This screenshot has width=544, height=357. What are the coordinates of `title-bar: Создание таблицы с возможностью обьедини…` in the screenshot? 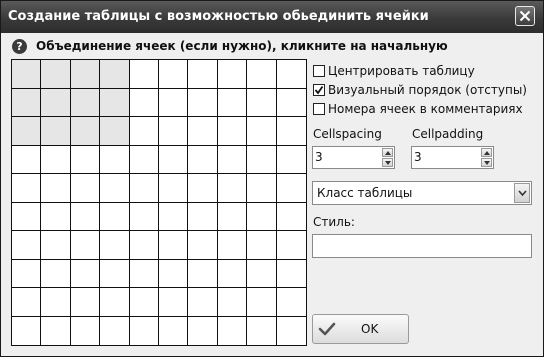 It's located at (272, 17).